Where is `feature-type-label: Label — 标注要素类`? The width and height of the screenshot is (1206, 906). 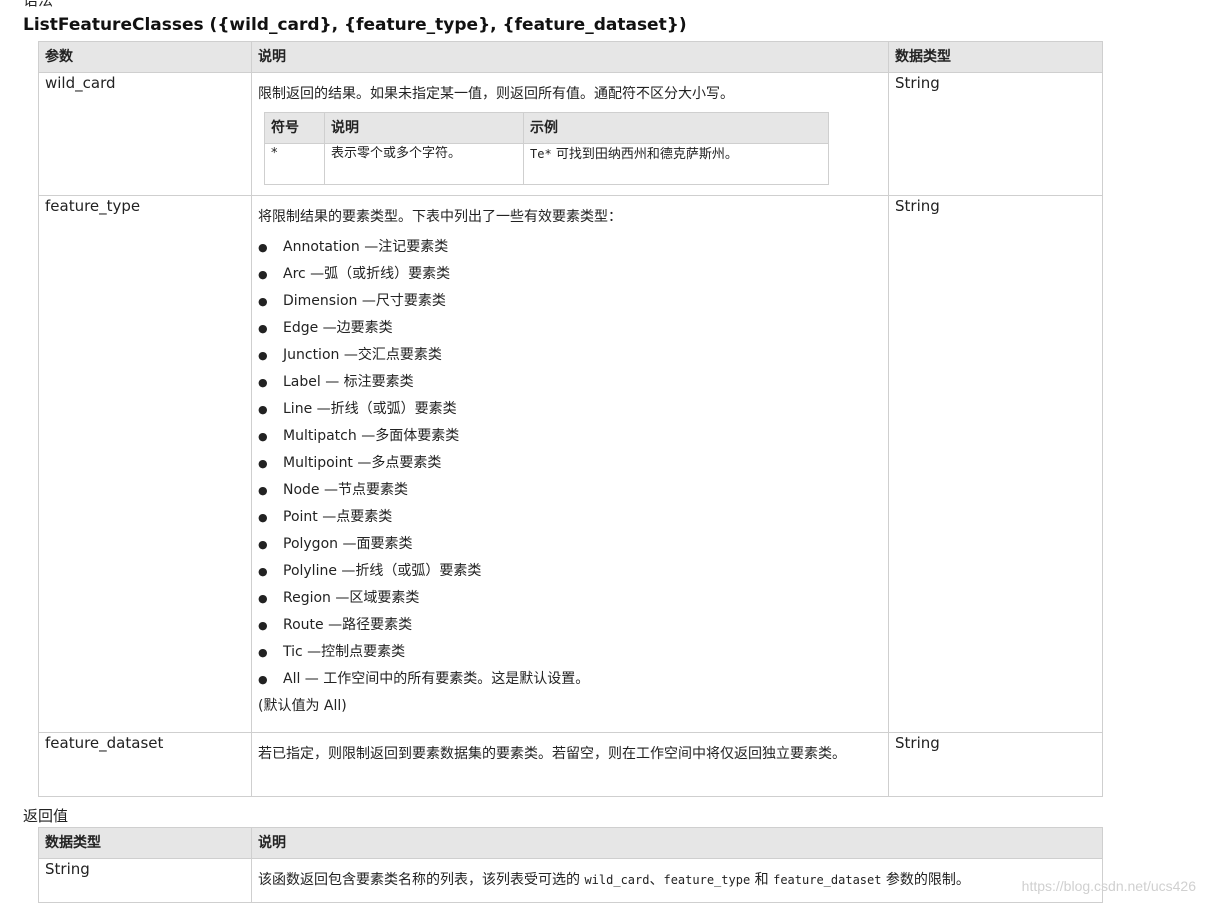 feature-type-label: Label — 标注要素类 is located at coordinates (348, 382).